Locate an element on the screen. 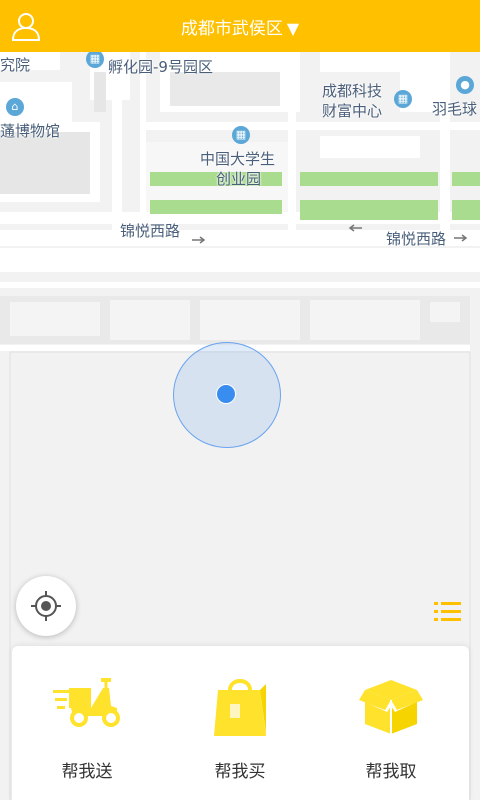 The height and width of the screenshot is (800, 480). chevron-down-icon: ▼ is located at coordinates (293, 28).